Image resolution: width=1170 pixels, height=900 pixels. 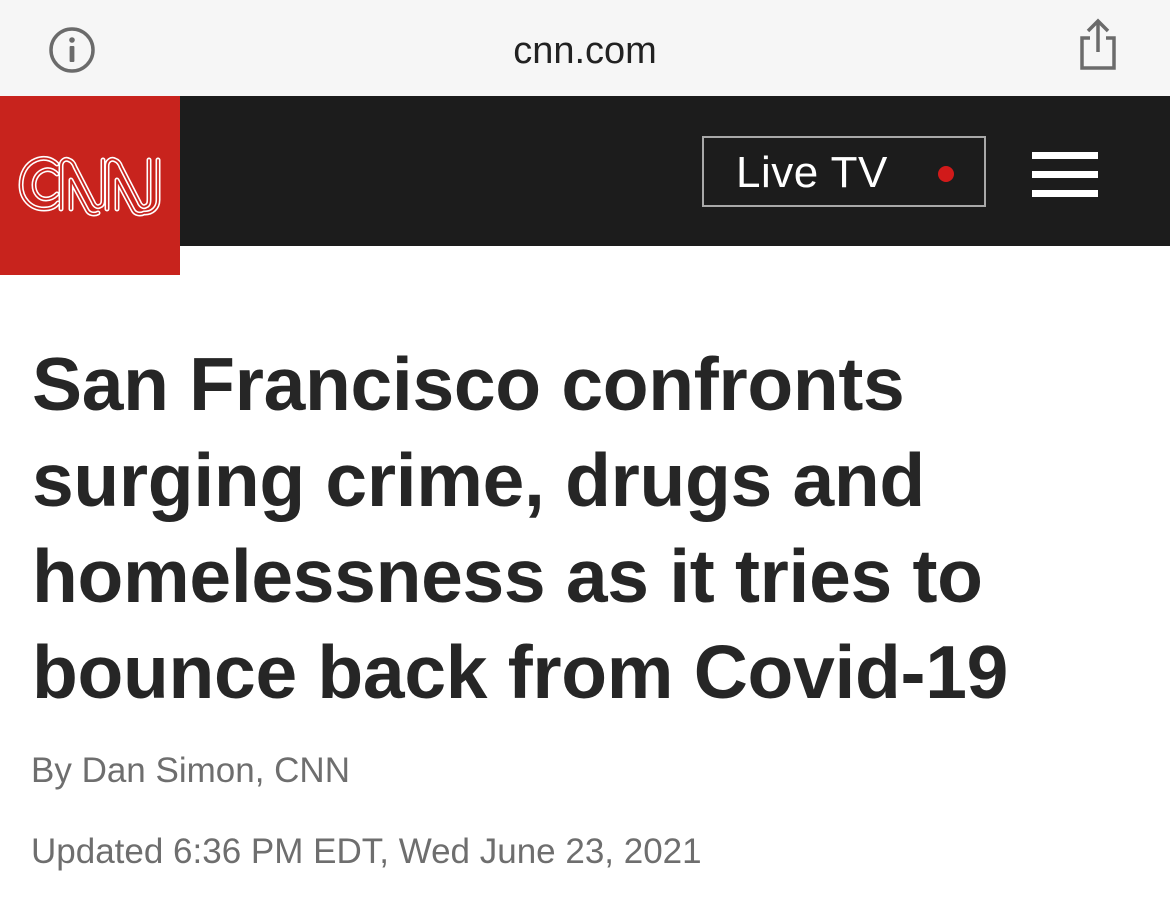 I want to click on menu-bar-bottom, so click(x=1065, y=193).